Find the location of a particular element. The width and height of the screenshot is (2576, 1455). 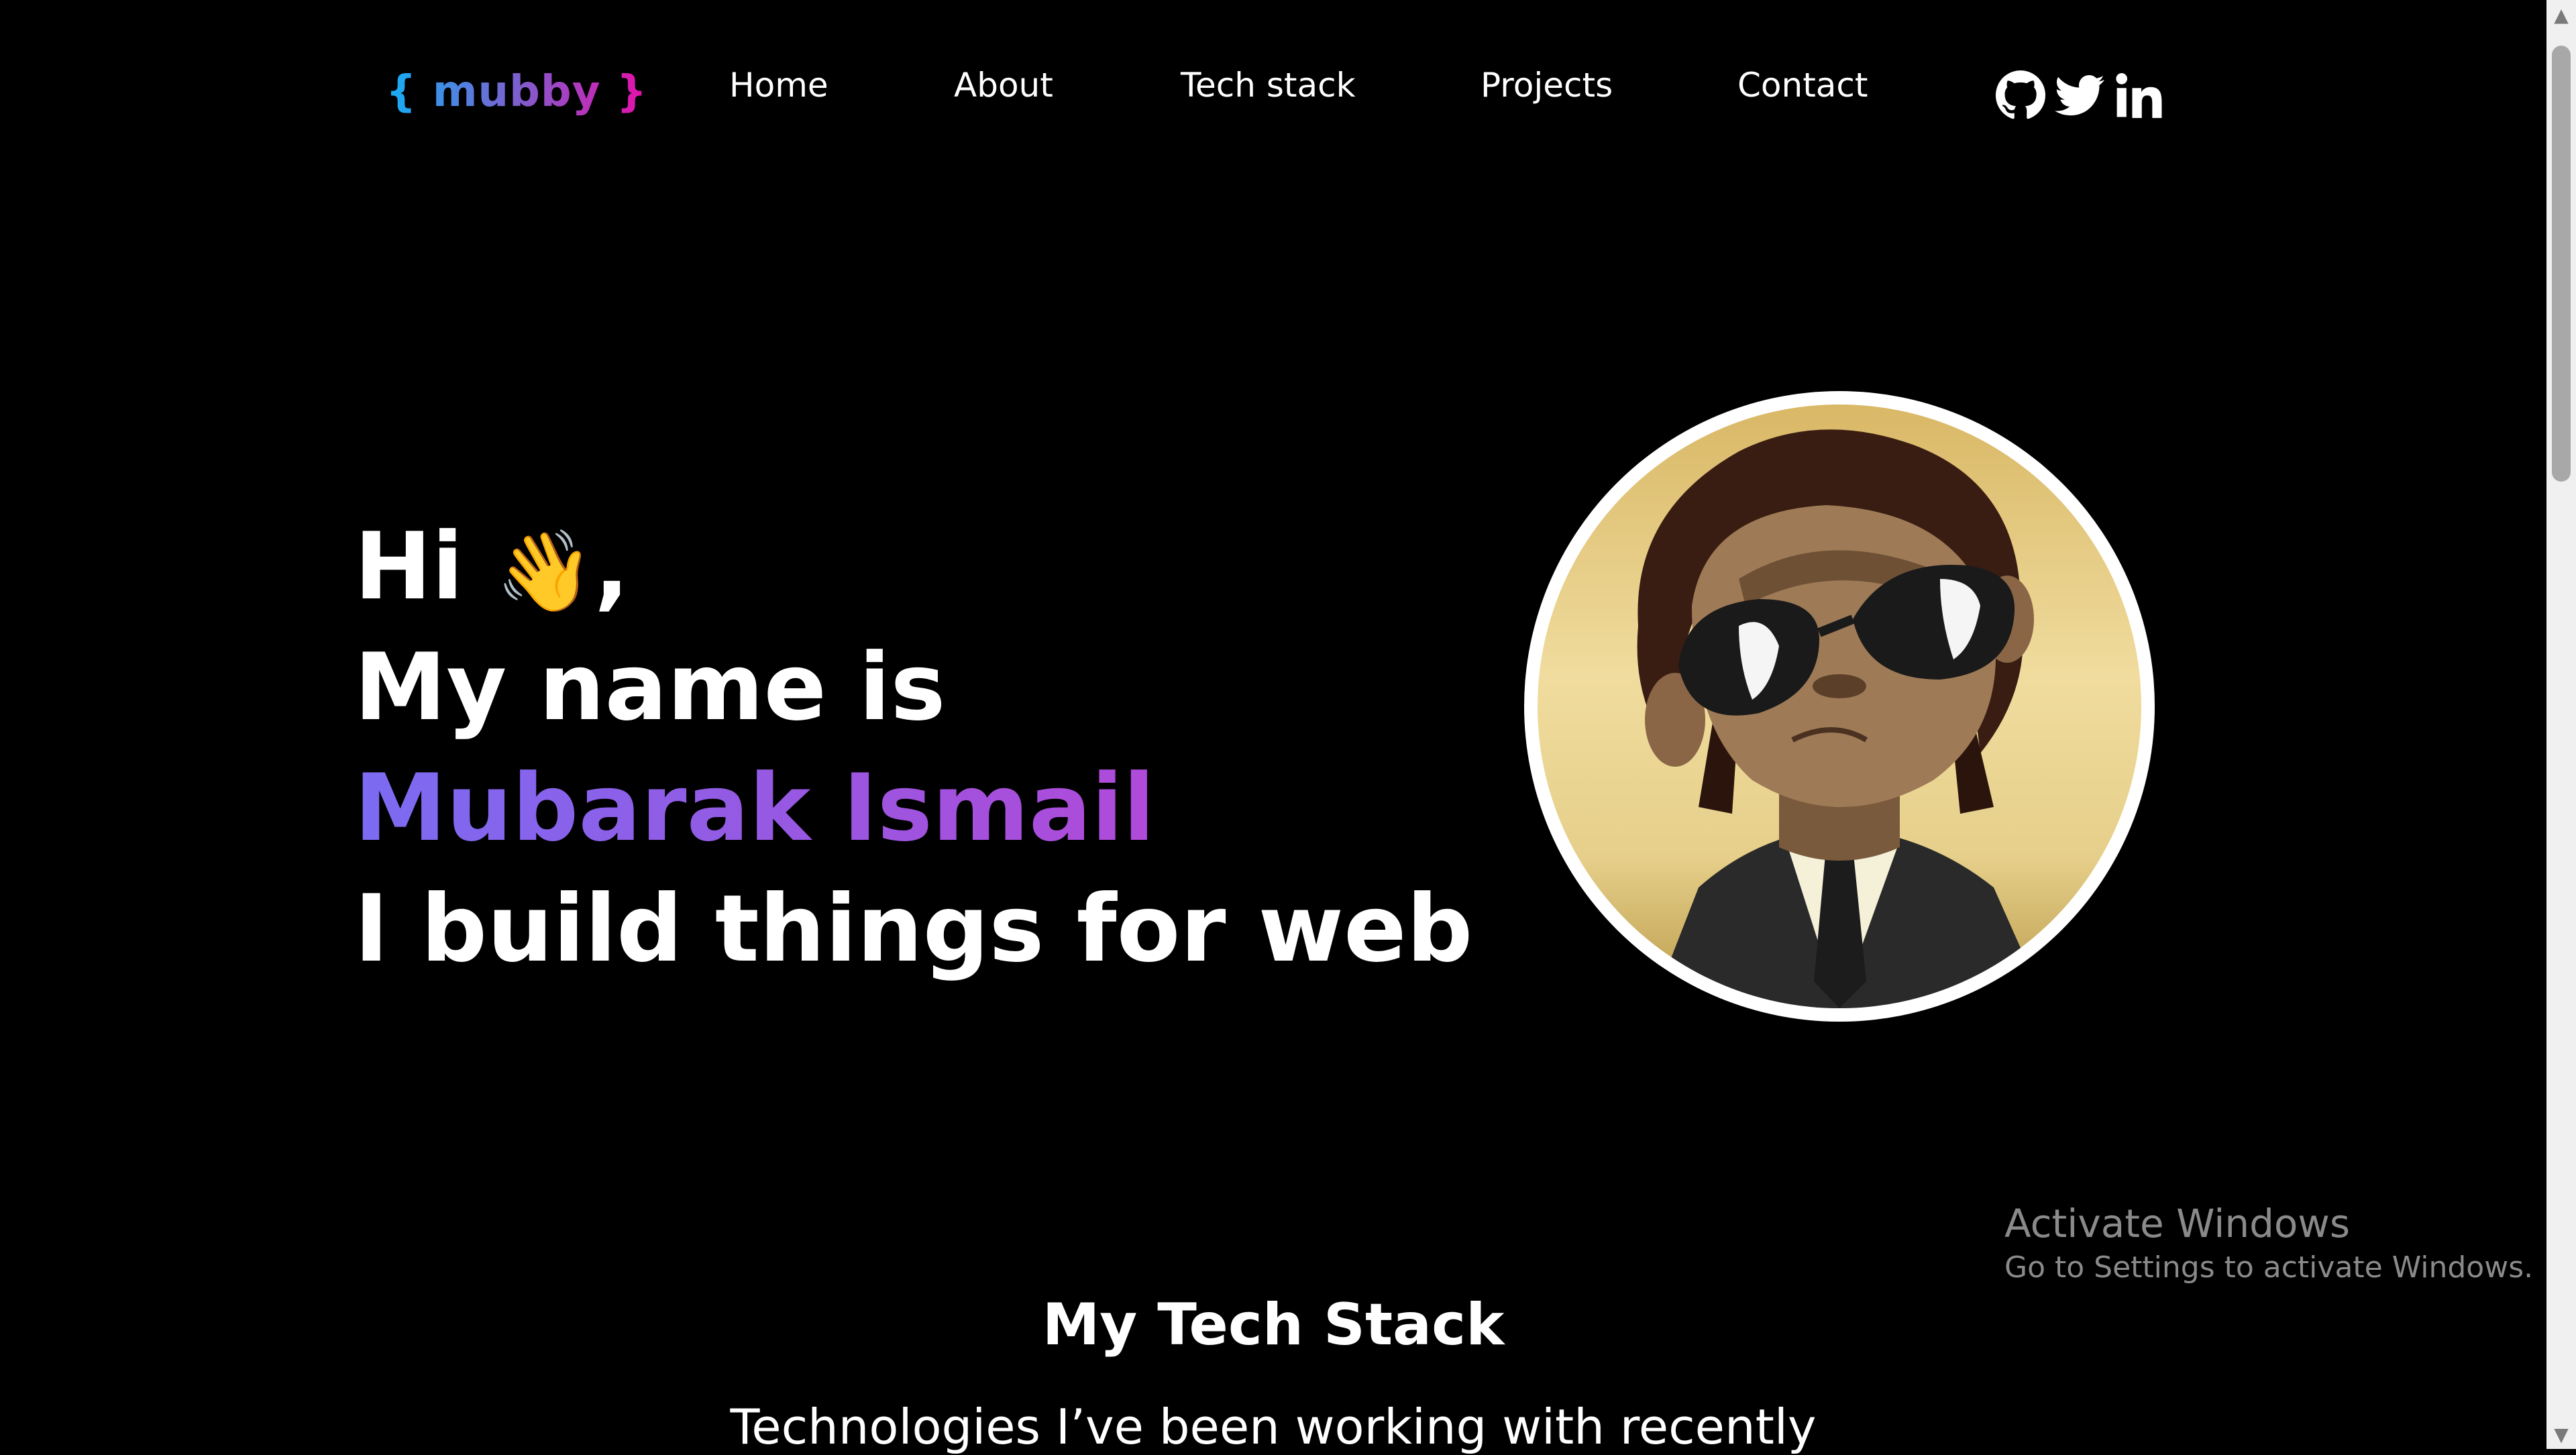

profile-avatar is located at coordinates (1839, 706).